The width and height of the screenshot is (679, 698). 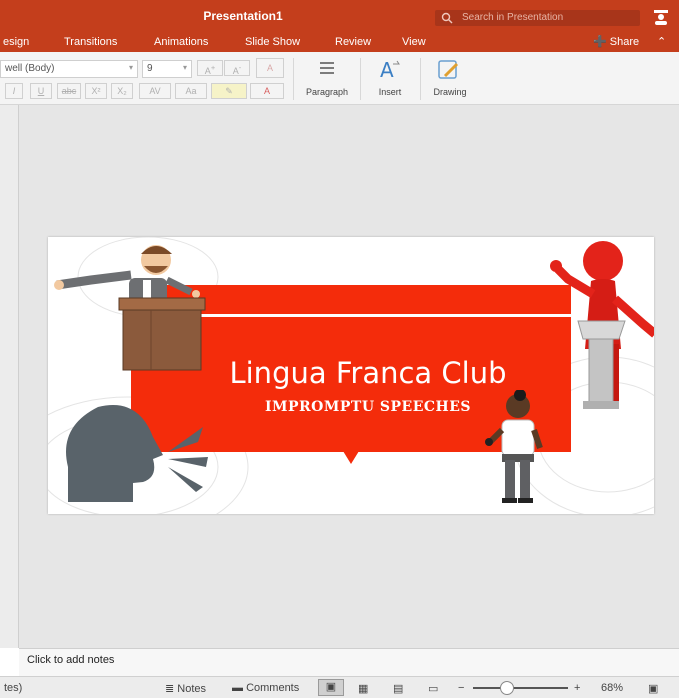 What do you see at coordinates (653, 688) in the screenshot?
I see `fit-to-window-icon: ▣` at bounding box center [653, 688].